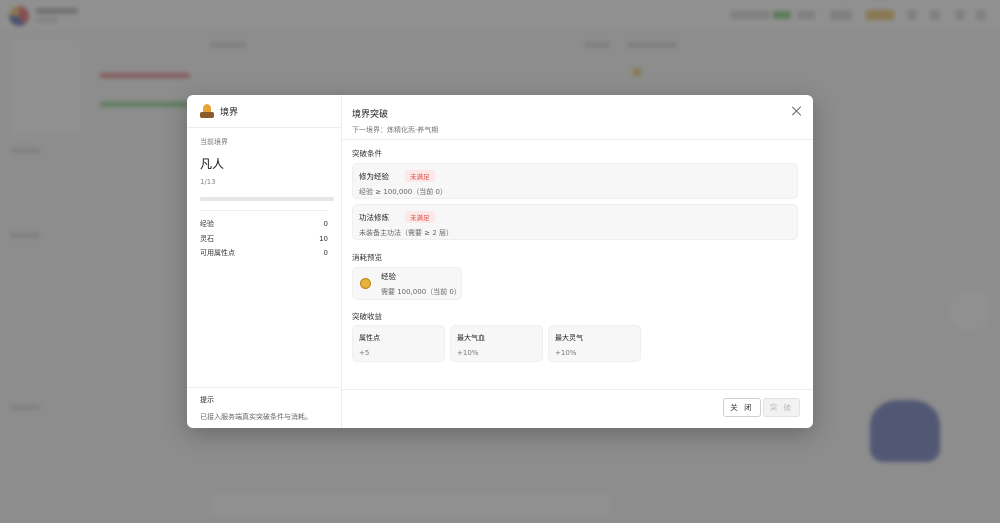  I want to click on benefit-item: 最大气血 +10%, so click(496, 343).